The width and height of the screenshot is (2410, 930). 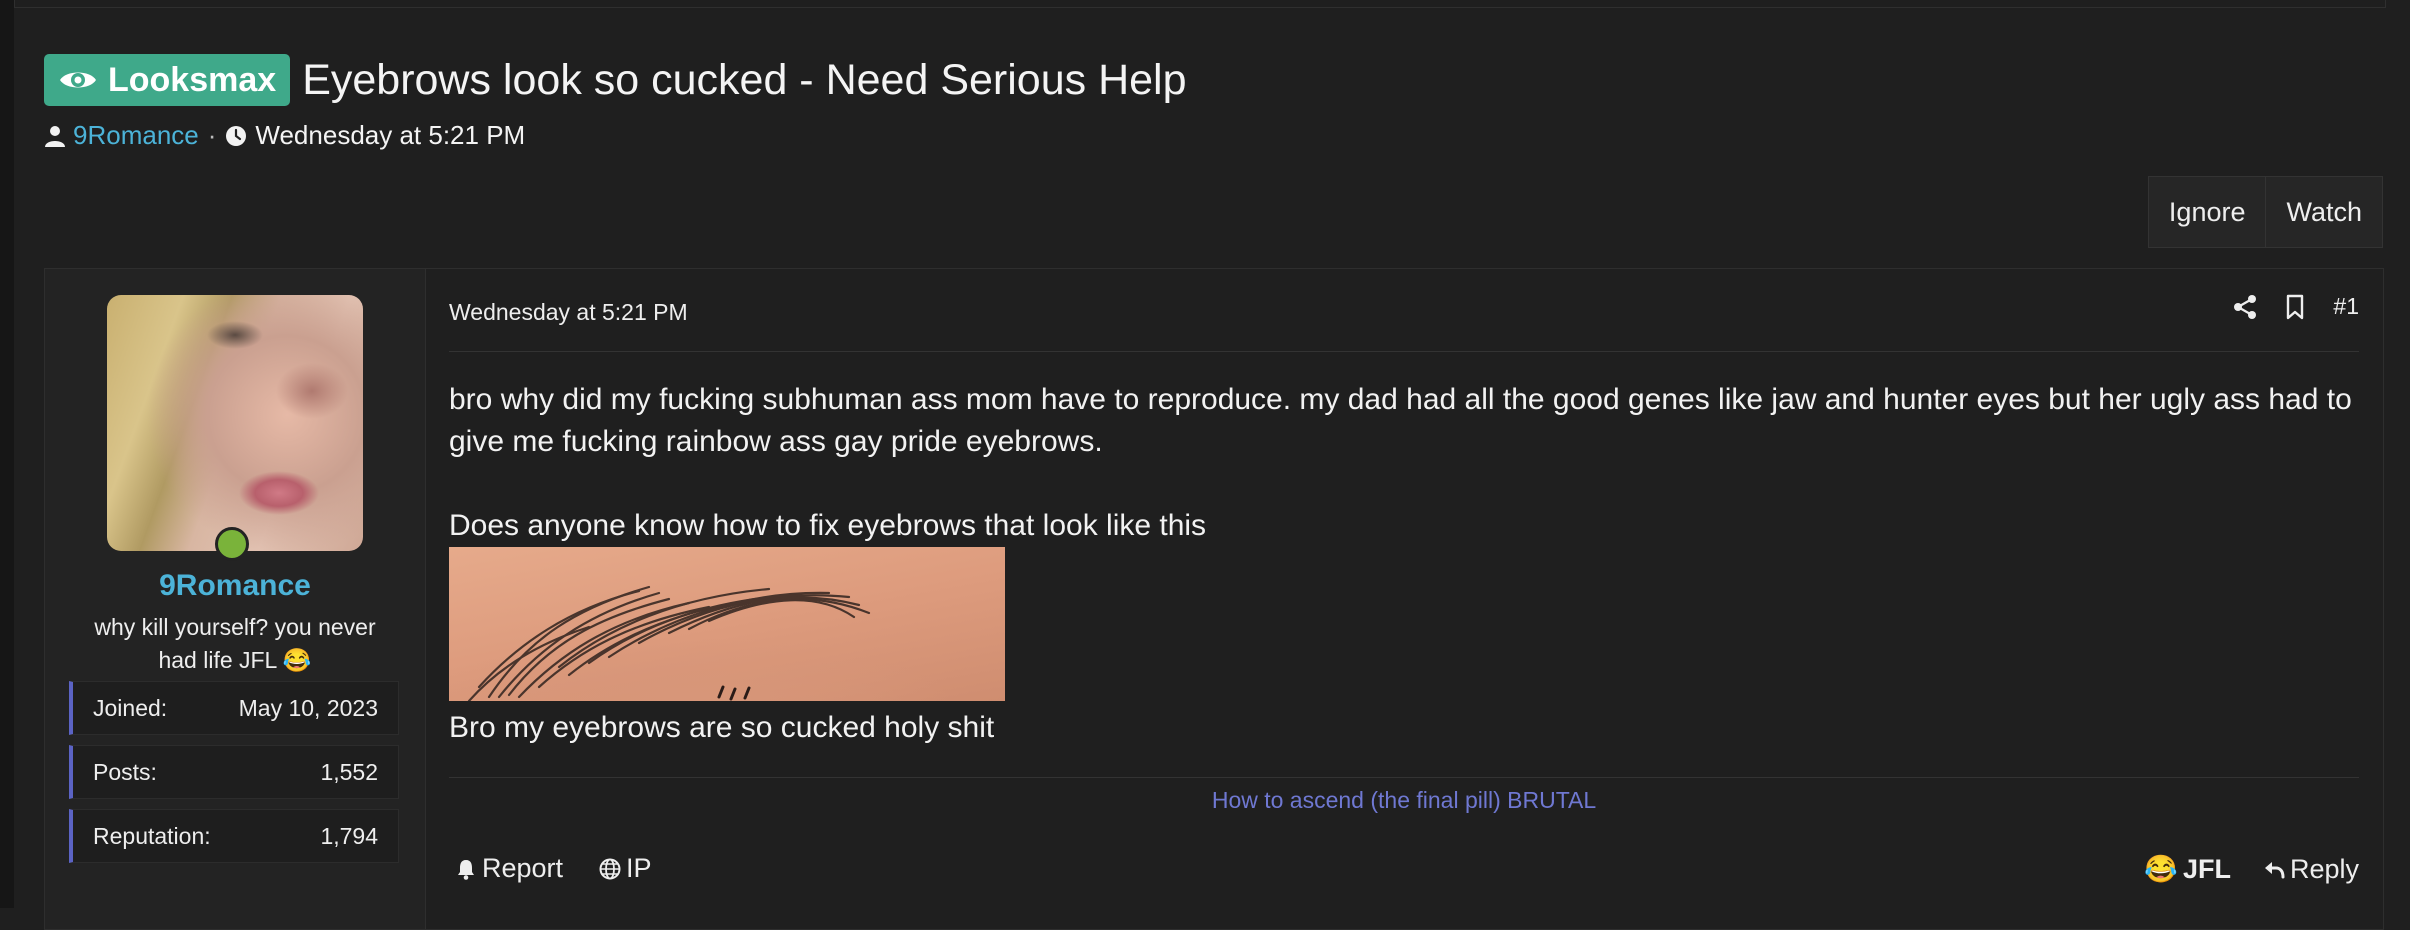 What do you see at coordinates (234, 708) in the screenshot?
I see `user-stat-joined: Joined: May 10, 2023` at bounding box center [234, 708].